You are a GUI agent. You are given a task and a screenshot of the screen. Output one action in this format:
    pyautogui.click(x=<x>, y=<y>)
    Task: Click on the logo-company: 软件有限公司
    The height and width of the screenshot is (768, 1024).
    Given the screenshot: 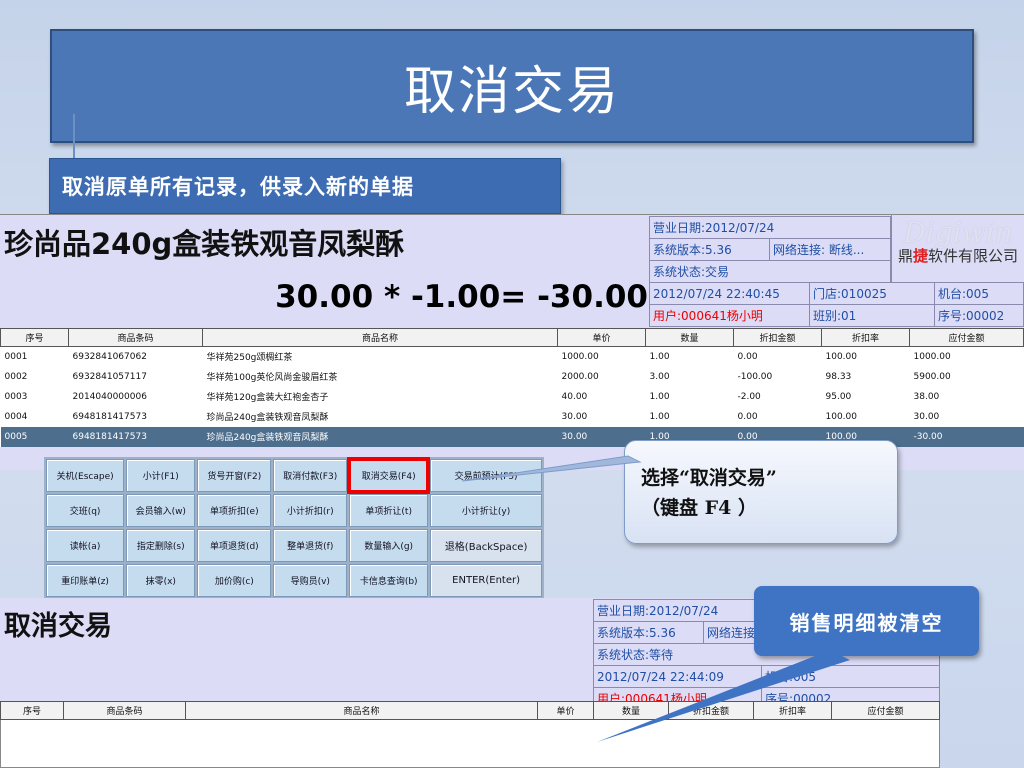 What is the action you would take?
    pyautogui.click(x=973, y=256)
    